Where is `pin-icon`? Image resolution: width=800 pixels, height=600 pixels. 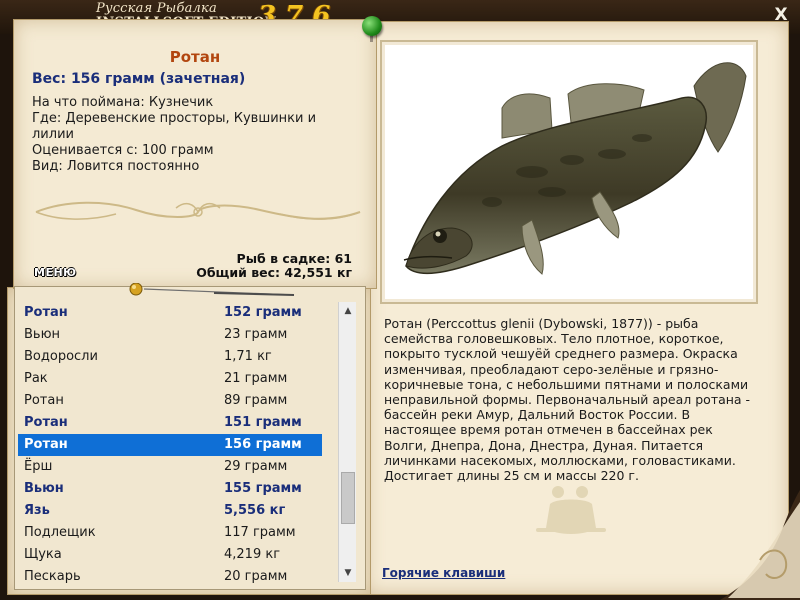 pin-icon is located at coordinates (372, 26).